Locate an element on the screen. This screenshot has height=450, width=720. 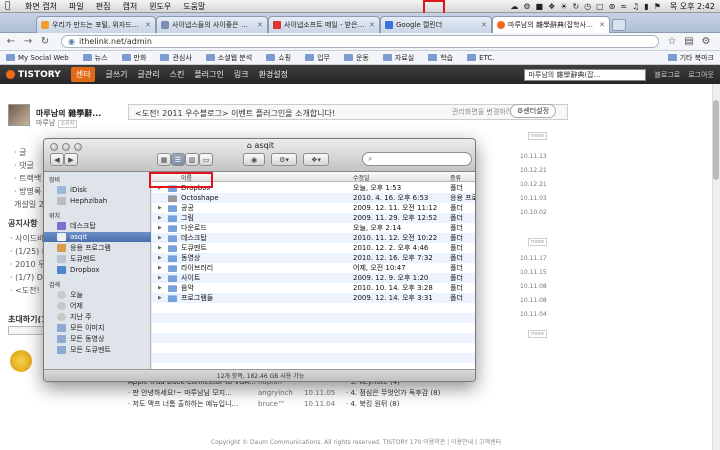
list-view-button: ☰ is located at coordinates (178, 159).